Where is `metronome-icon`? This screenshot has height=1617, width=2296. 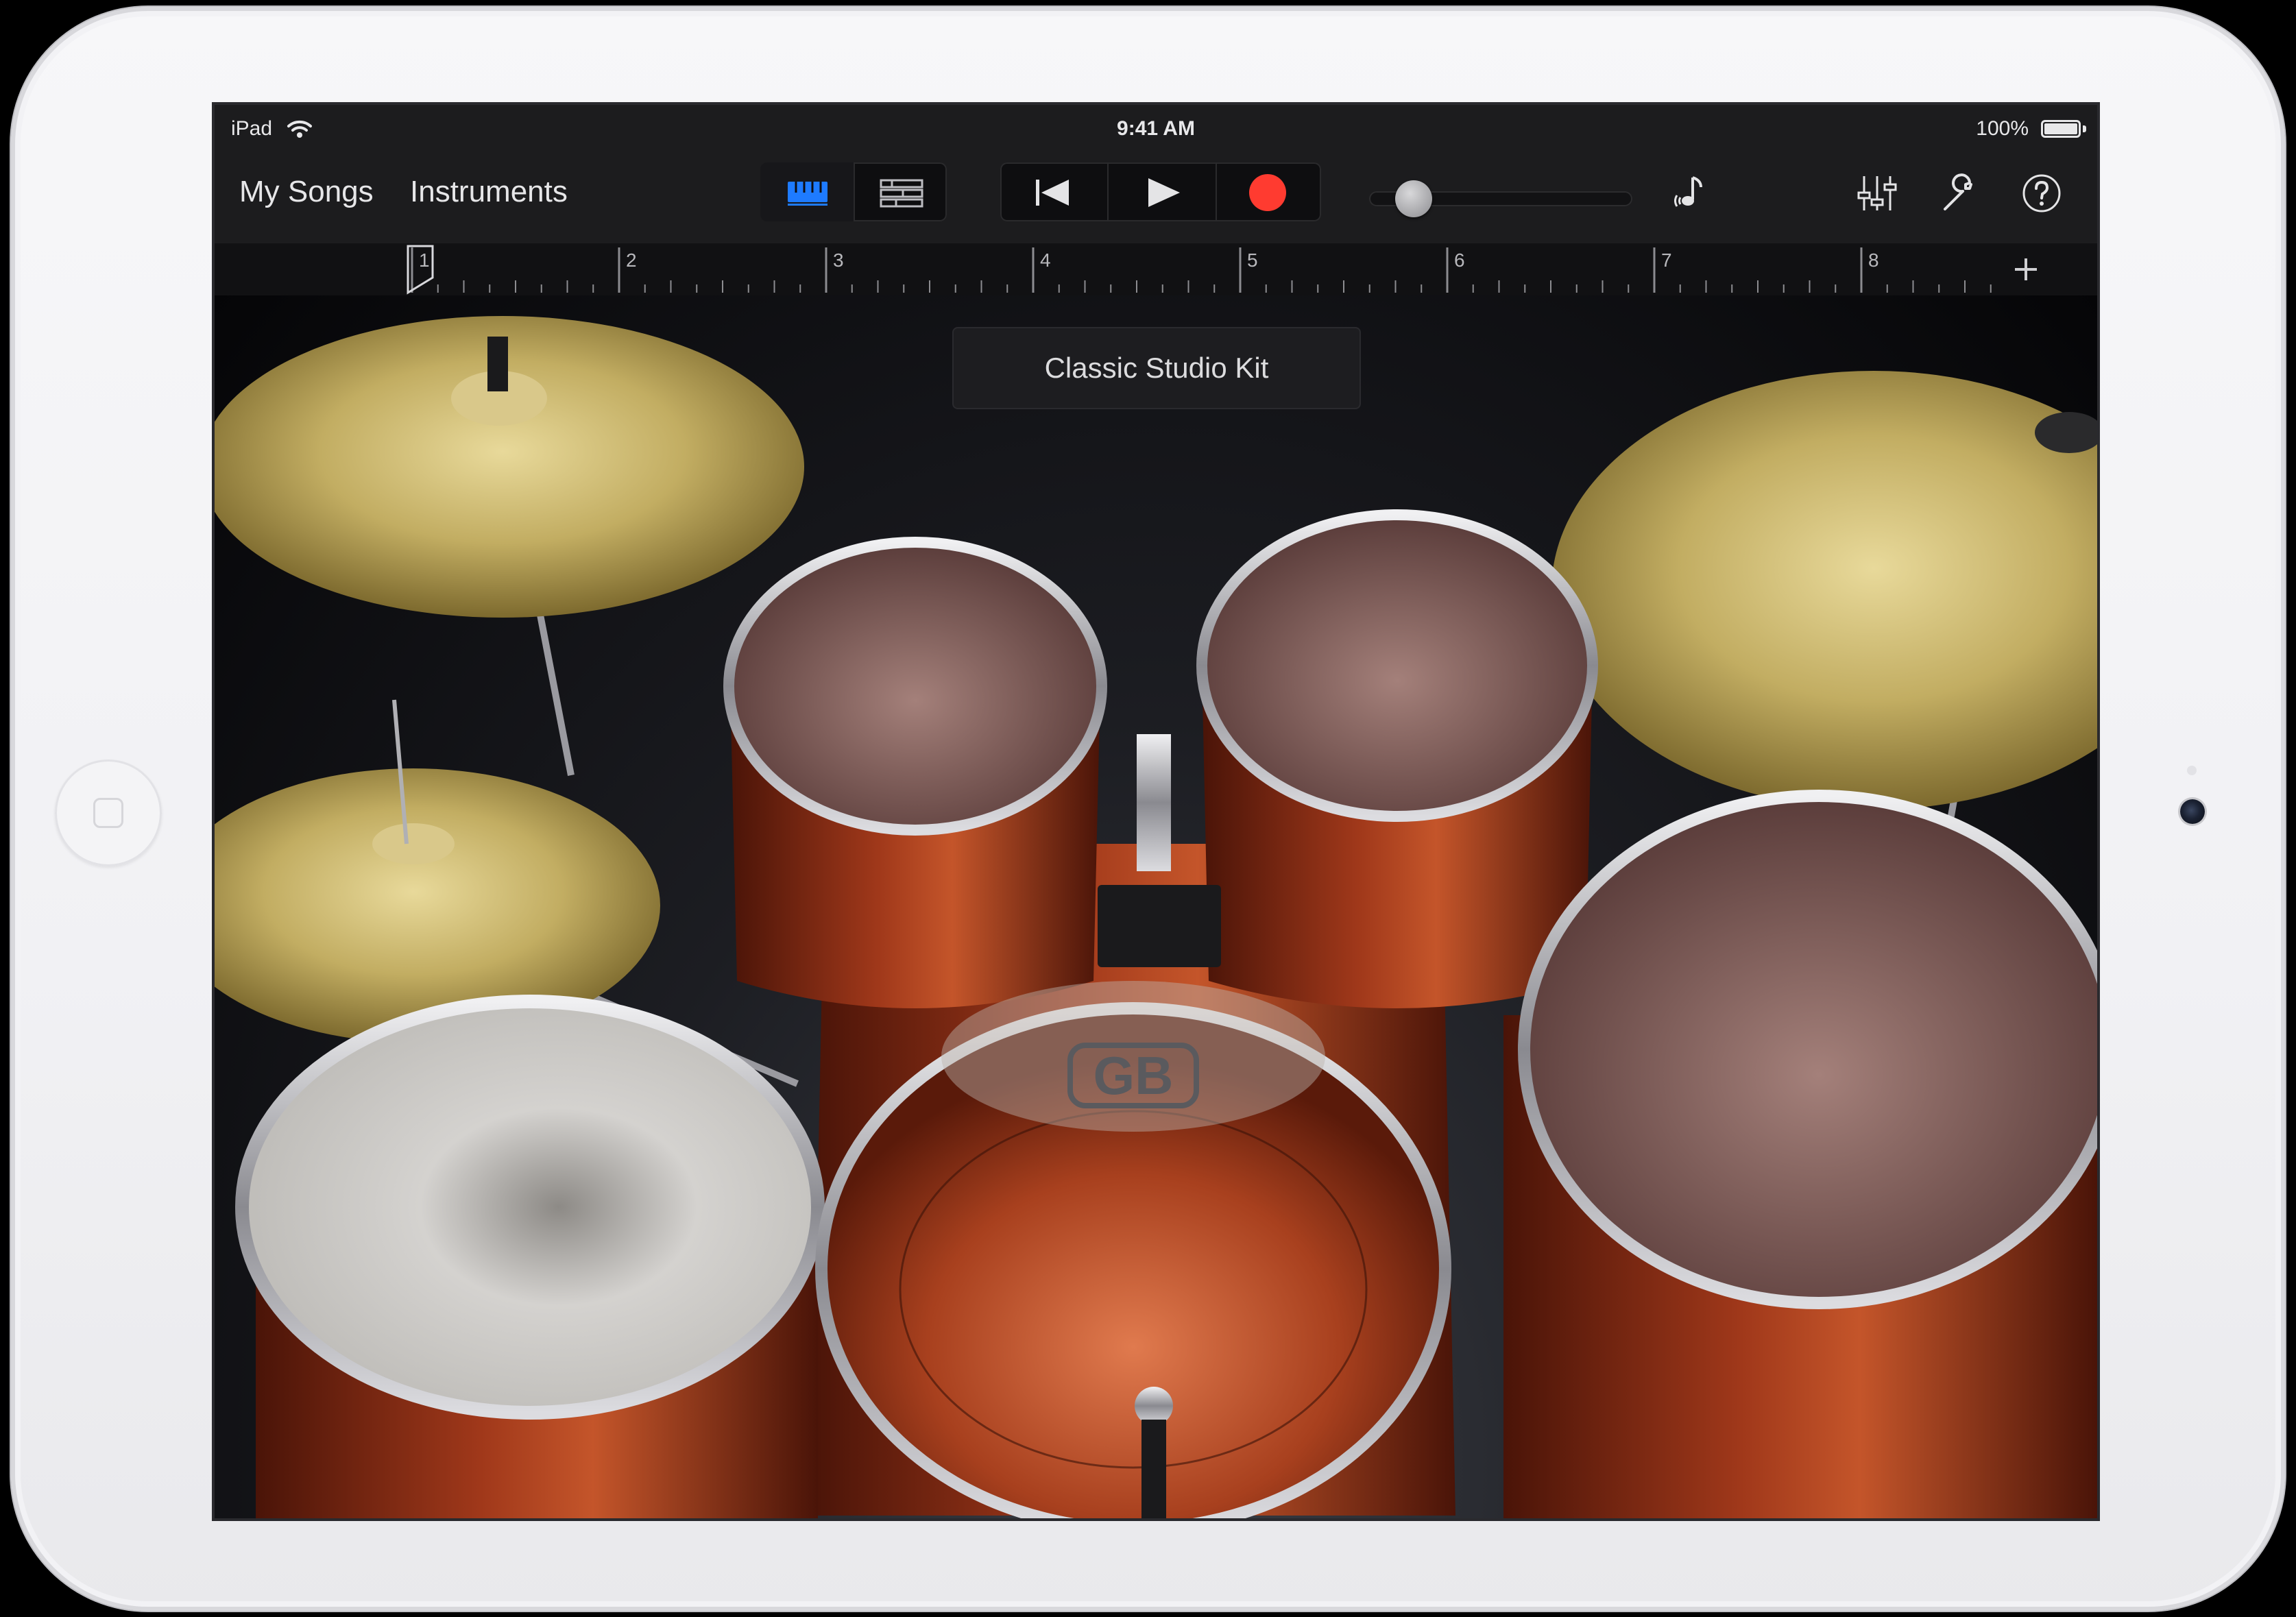 metronome-icon is located at coordinates (1689, 193).